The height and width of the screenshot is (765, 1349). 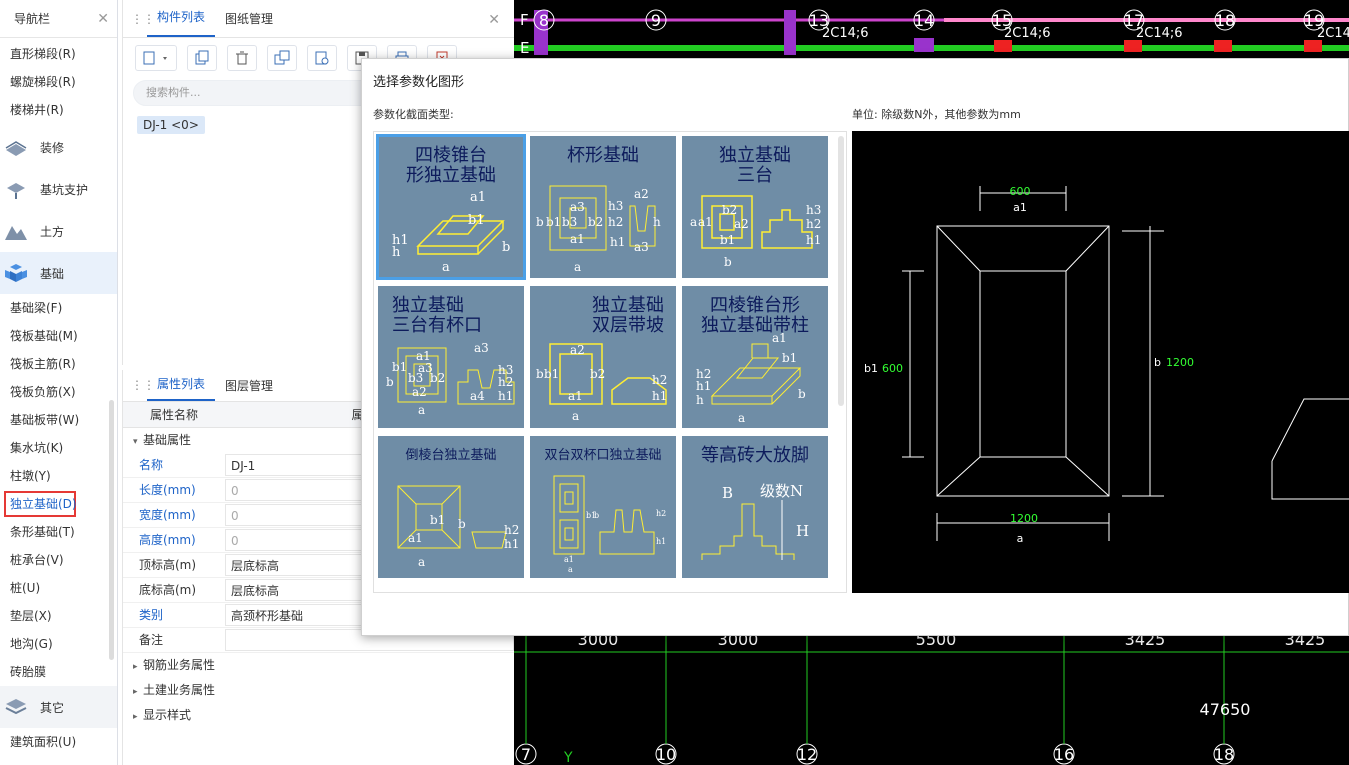 I want to click on nav-item-foundation-beam: 基础梁(F), so click(x=58, y=308).